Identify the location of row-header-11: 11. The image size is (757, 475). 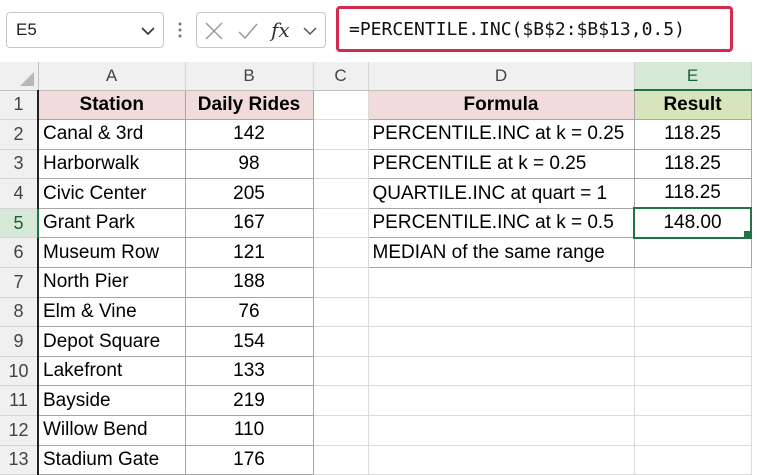
(19, 401).